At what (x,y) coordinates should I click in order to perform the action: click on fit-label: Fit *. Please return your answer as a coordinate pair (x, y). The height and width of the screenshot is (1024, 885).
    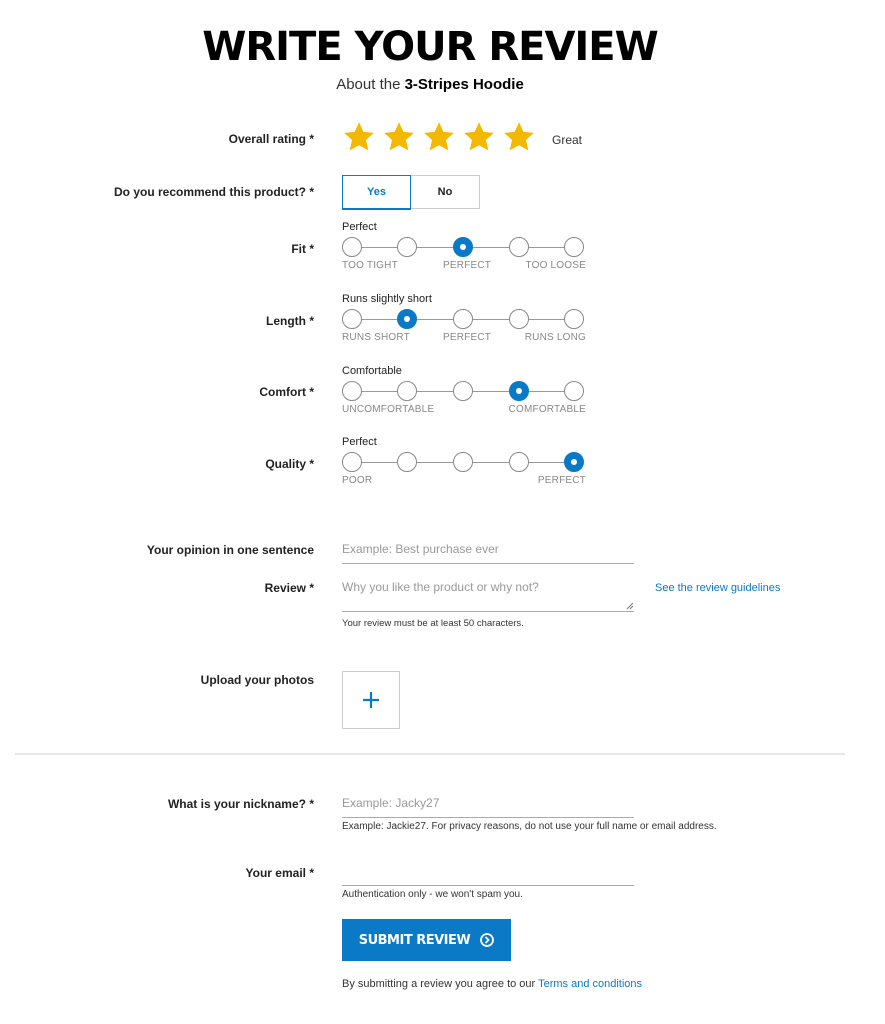
    Looking at the image, I should click on (302, 249).